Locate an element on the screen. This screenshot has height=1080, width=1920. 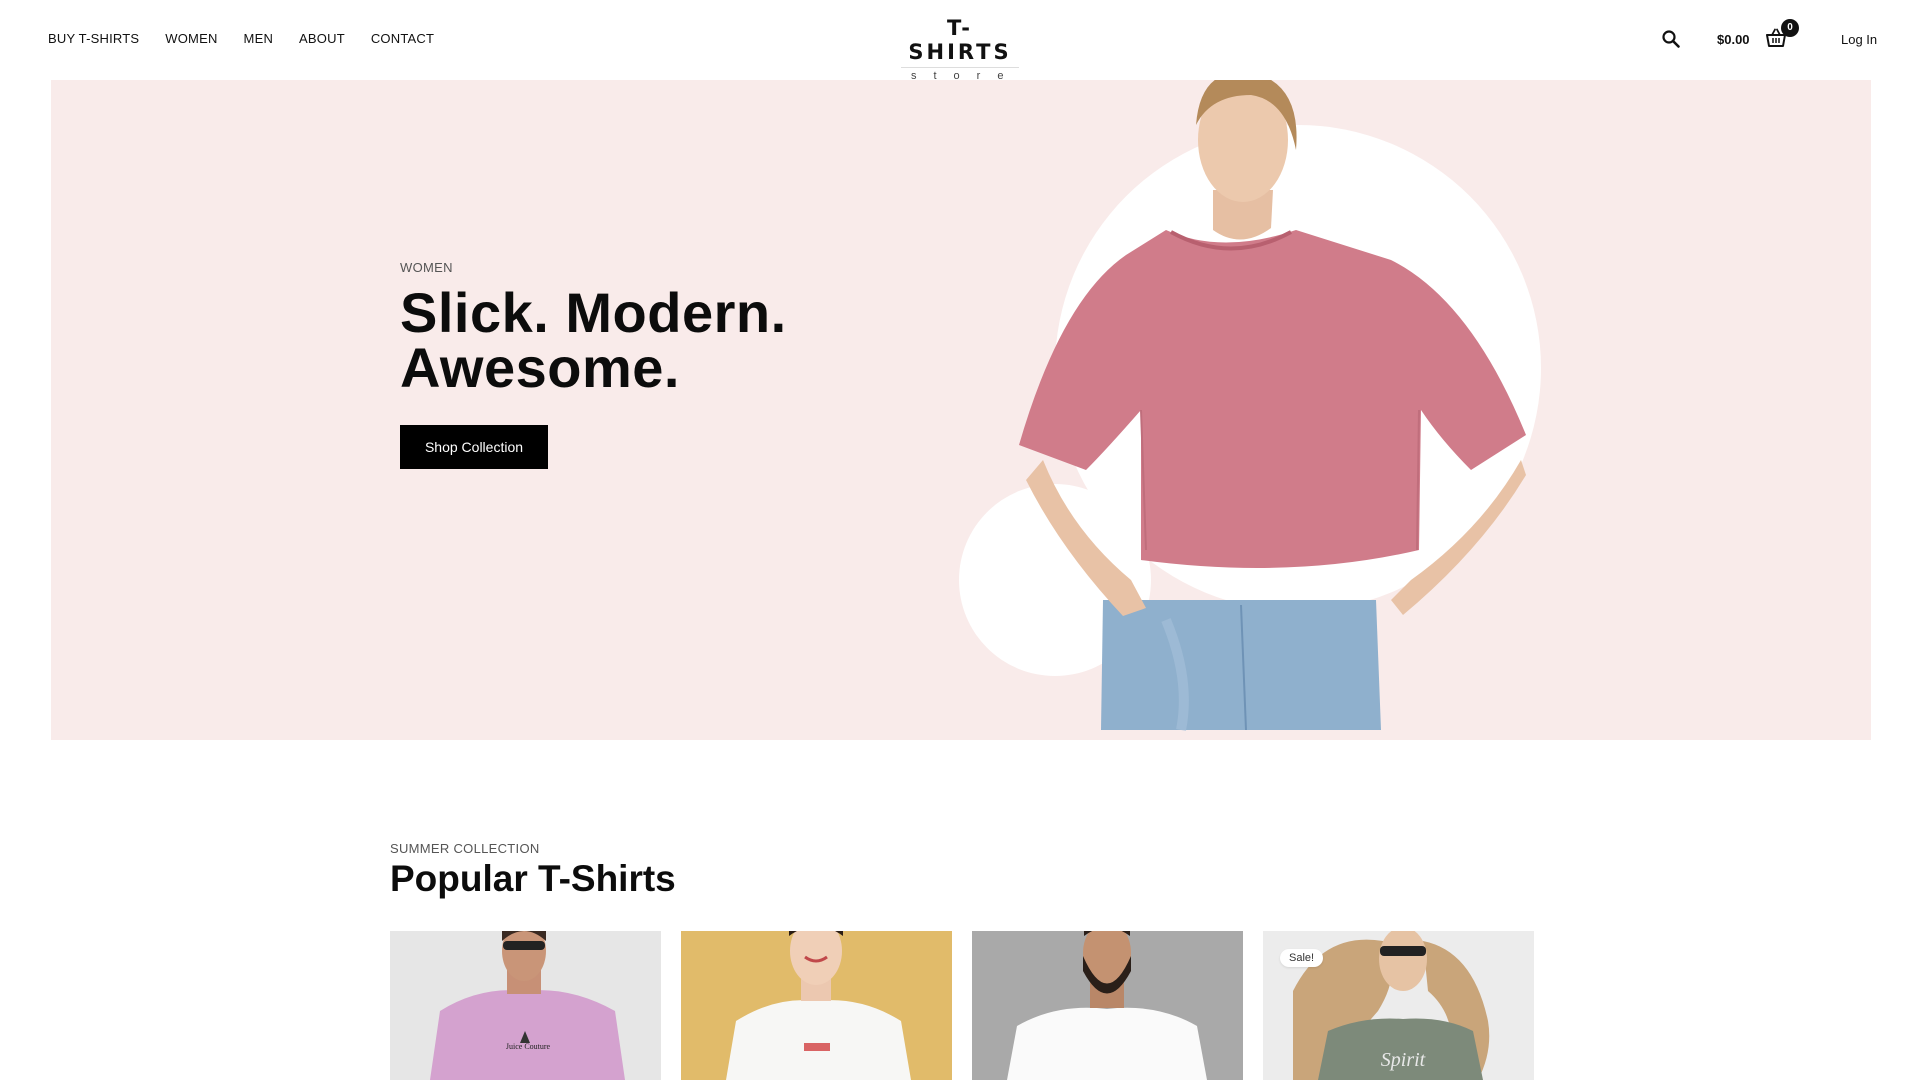
collection-eyebrow: SUMMER COLLECTION is located at coordinates (465, 848).